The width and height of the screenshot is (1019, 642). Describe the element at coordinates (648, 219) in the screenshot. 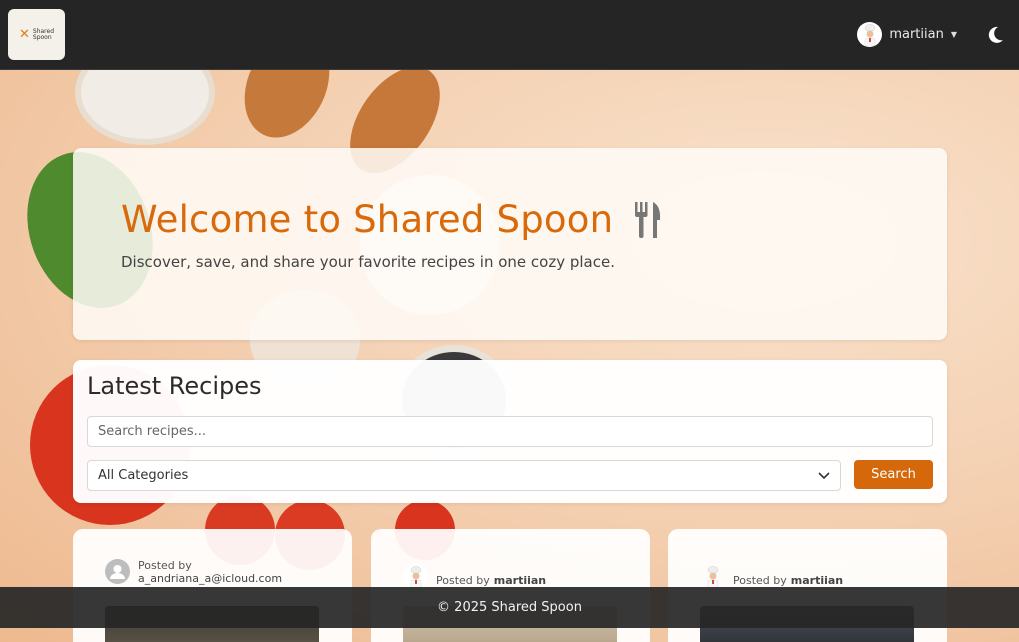

I see `fork-knife-icon` at that location.